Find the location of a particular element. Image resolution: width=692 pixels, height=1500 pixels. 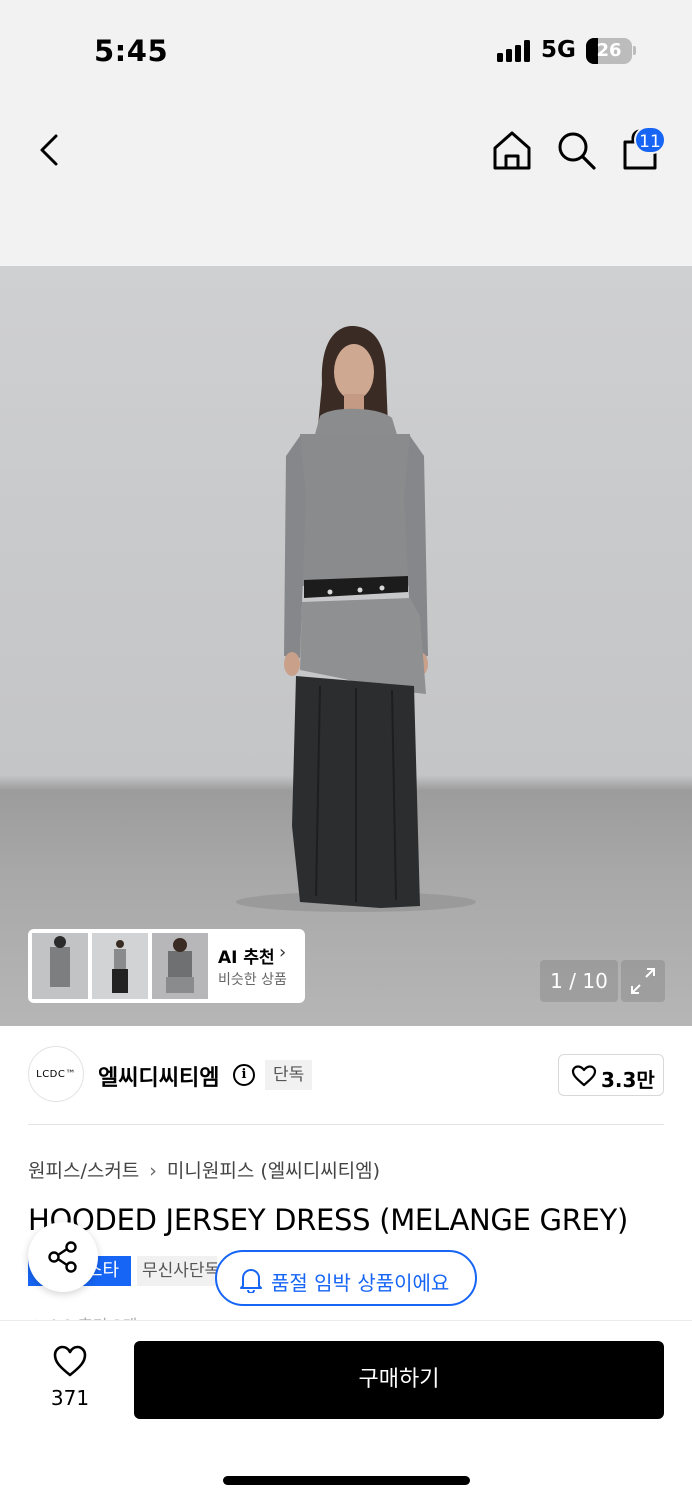

brand-like-button: 3.3만 is located at coordinates (611, 1075).